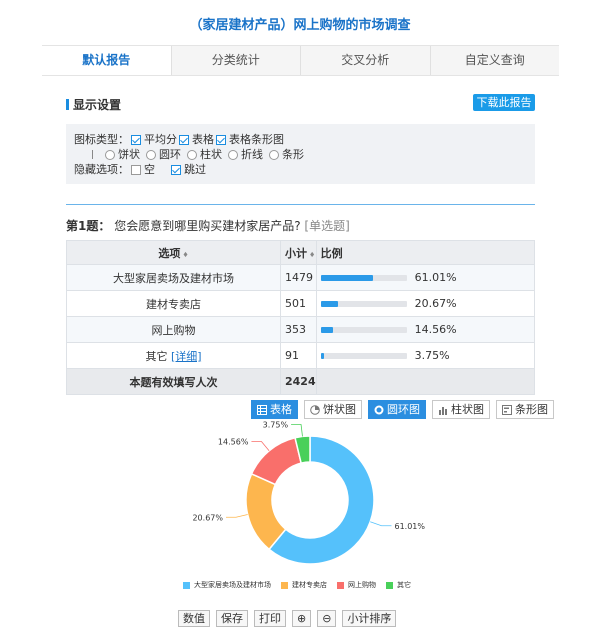 This screenshot has width=600, height=642. What do you see at coordinates (287, 618) in the screenshot?
I see `chart-toolbar: 数值 保存 打印 ⊕ ⊖ 小计排序` at bounding box center [287, 618].